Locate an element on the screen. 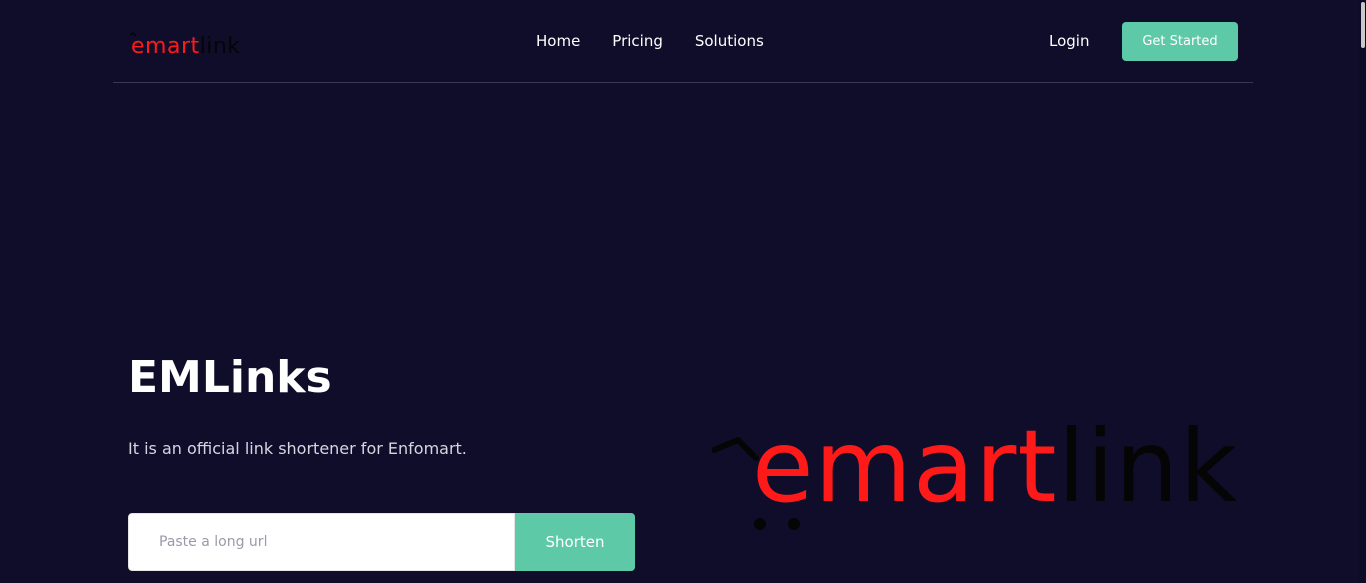  hero-title: EMLinks is located at coordinates (230, 377).